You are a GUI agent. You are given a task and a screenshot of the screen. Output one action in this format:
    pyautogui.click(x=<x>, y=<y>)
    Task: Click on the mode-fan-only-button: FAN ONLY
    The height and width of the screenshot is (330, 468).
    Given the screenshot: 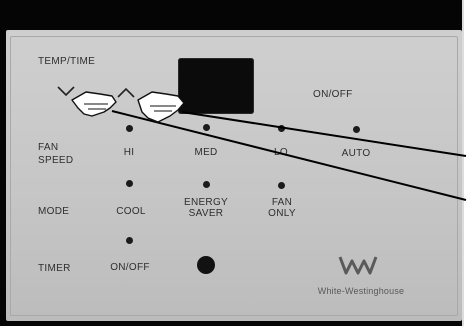 What is the action you would take?
    pyautogui.click(x=282, y=208)
    